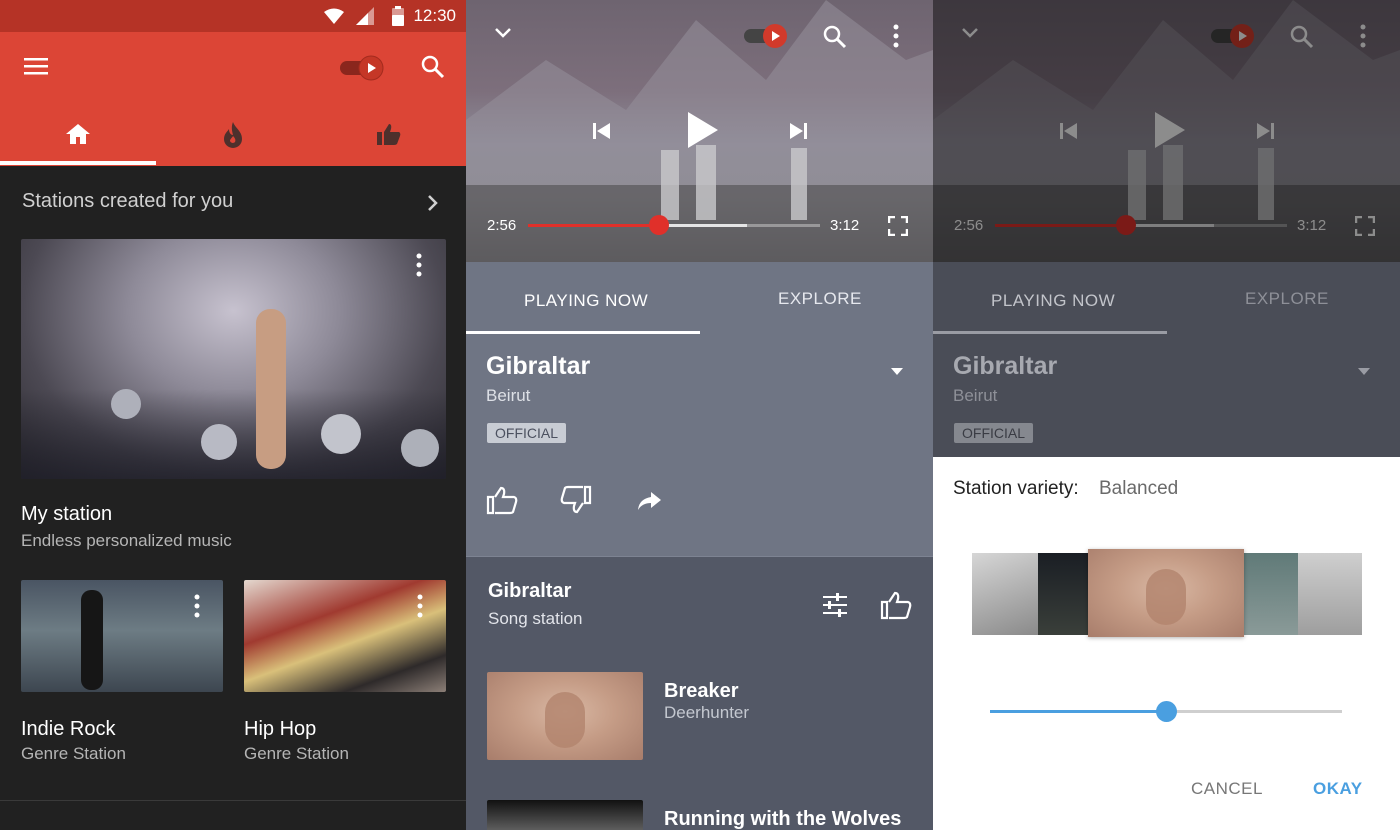 This screenshot has width=1400, height=830. Describe the element at coordinates (433, 203) in the screenshot. I see `chevron-right-icon` at that location.